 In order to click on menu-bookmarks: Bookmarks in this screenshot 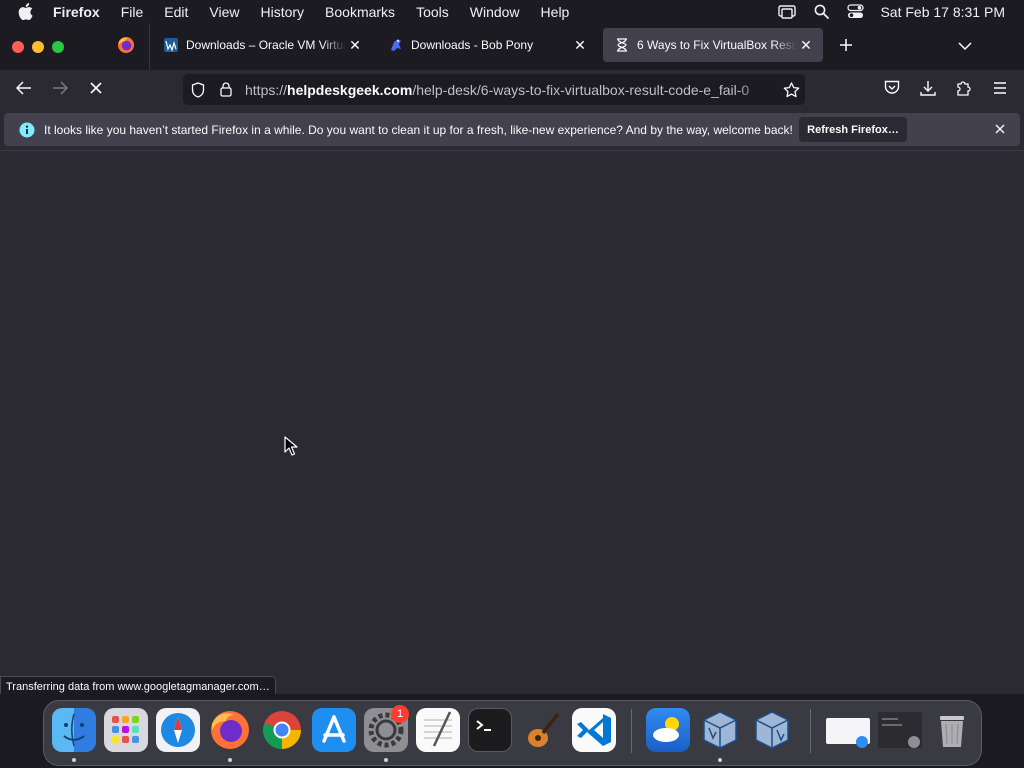, I will do `click(360, 12)`.